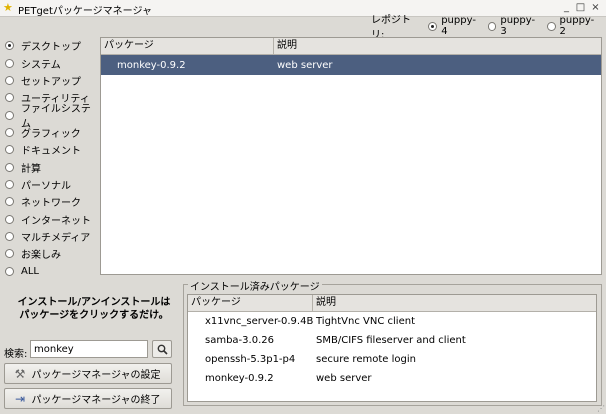  I want to click on category-label: ネットワーク, so click(51, 204).